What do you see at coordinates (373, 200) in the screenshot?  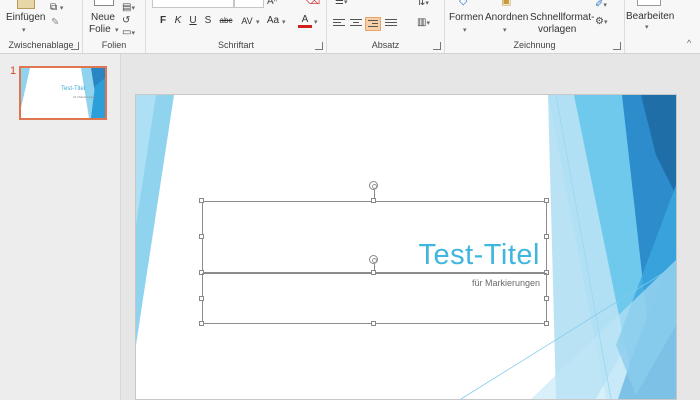 I see `title-handle-tm` at bounding box center [373, 200].